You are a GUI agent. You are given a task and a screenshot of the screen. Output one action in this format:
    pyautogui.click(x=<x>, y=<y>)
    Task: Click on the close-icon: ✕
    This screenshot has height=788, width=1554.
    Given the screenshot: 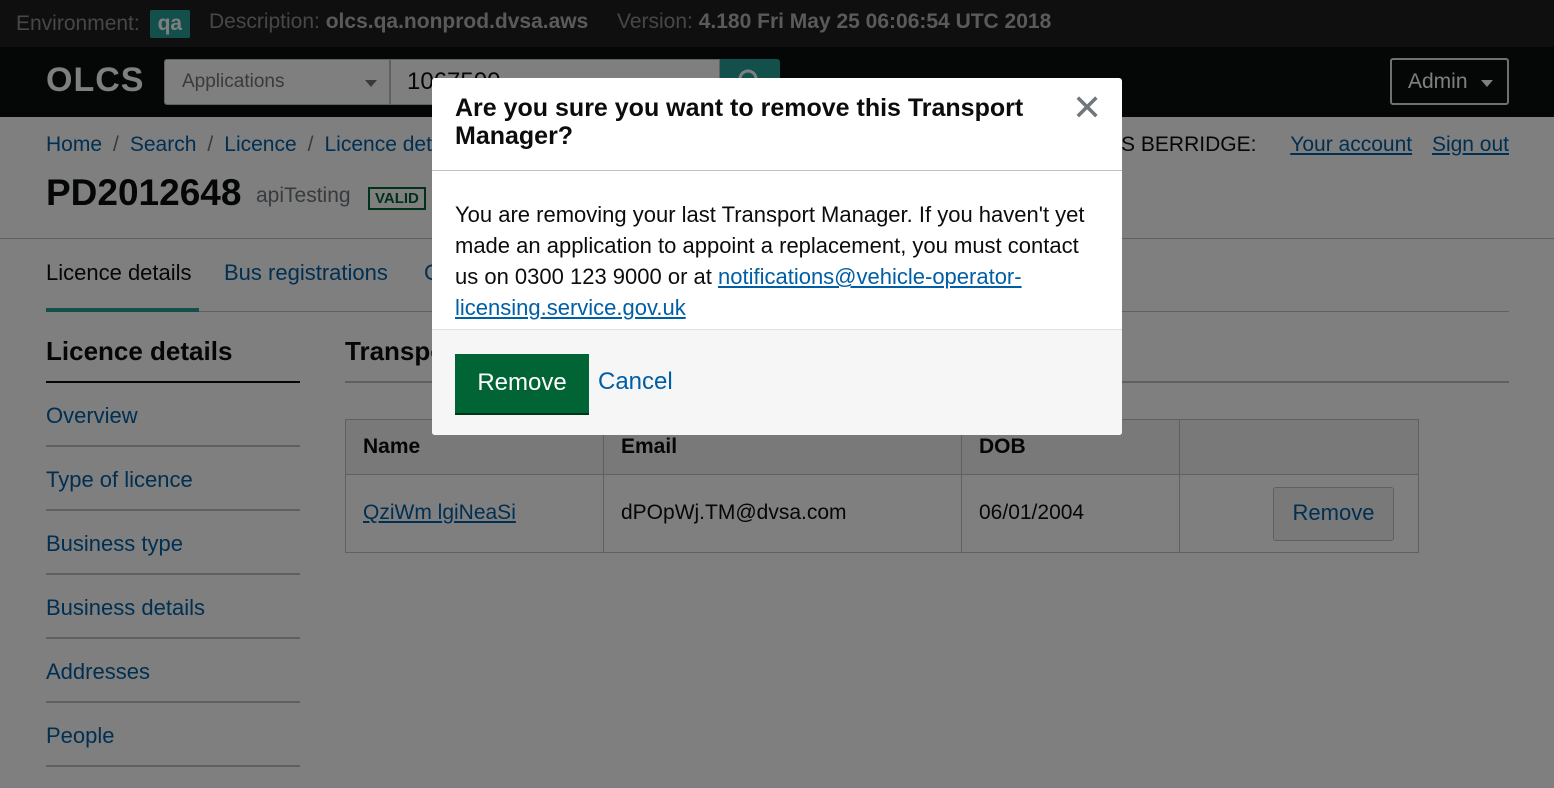 What is the action you would take?
    pyautogui.click(x=1087, y=108)
    